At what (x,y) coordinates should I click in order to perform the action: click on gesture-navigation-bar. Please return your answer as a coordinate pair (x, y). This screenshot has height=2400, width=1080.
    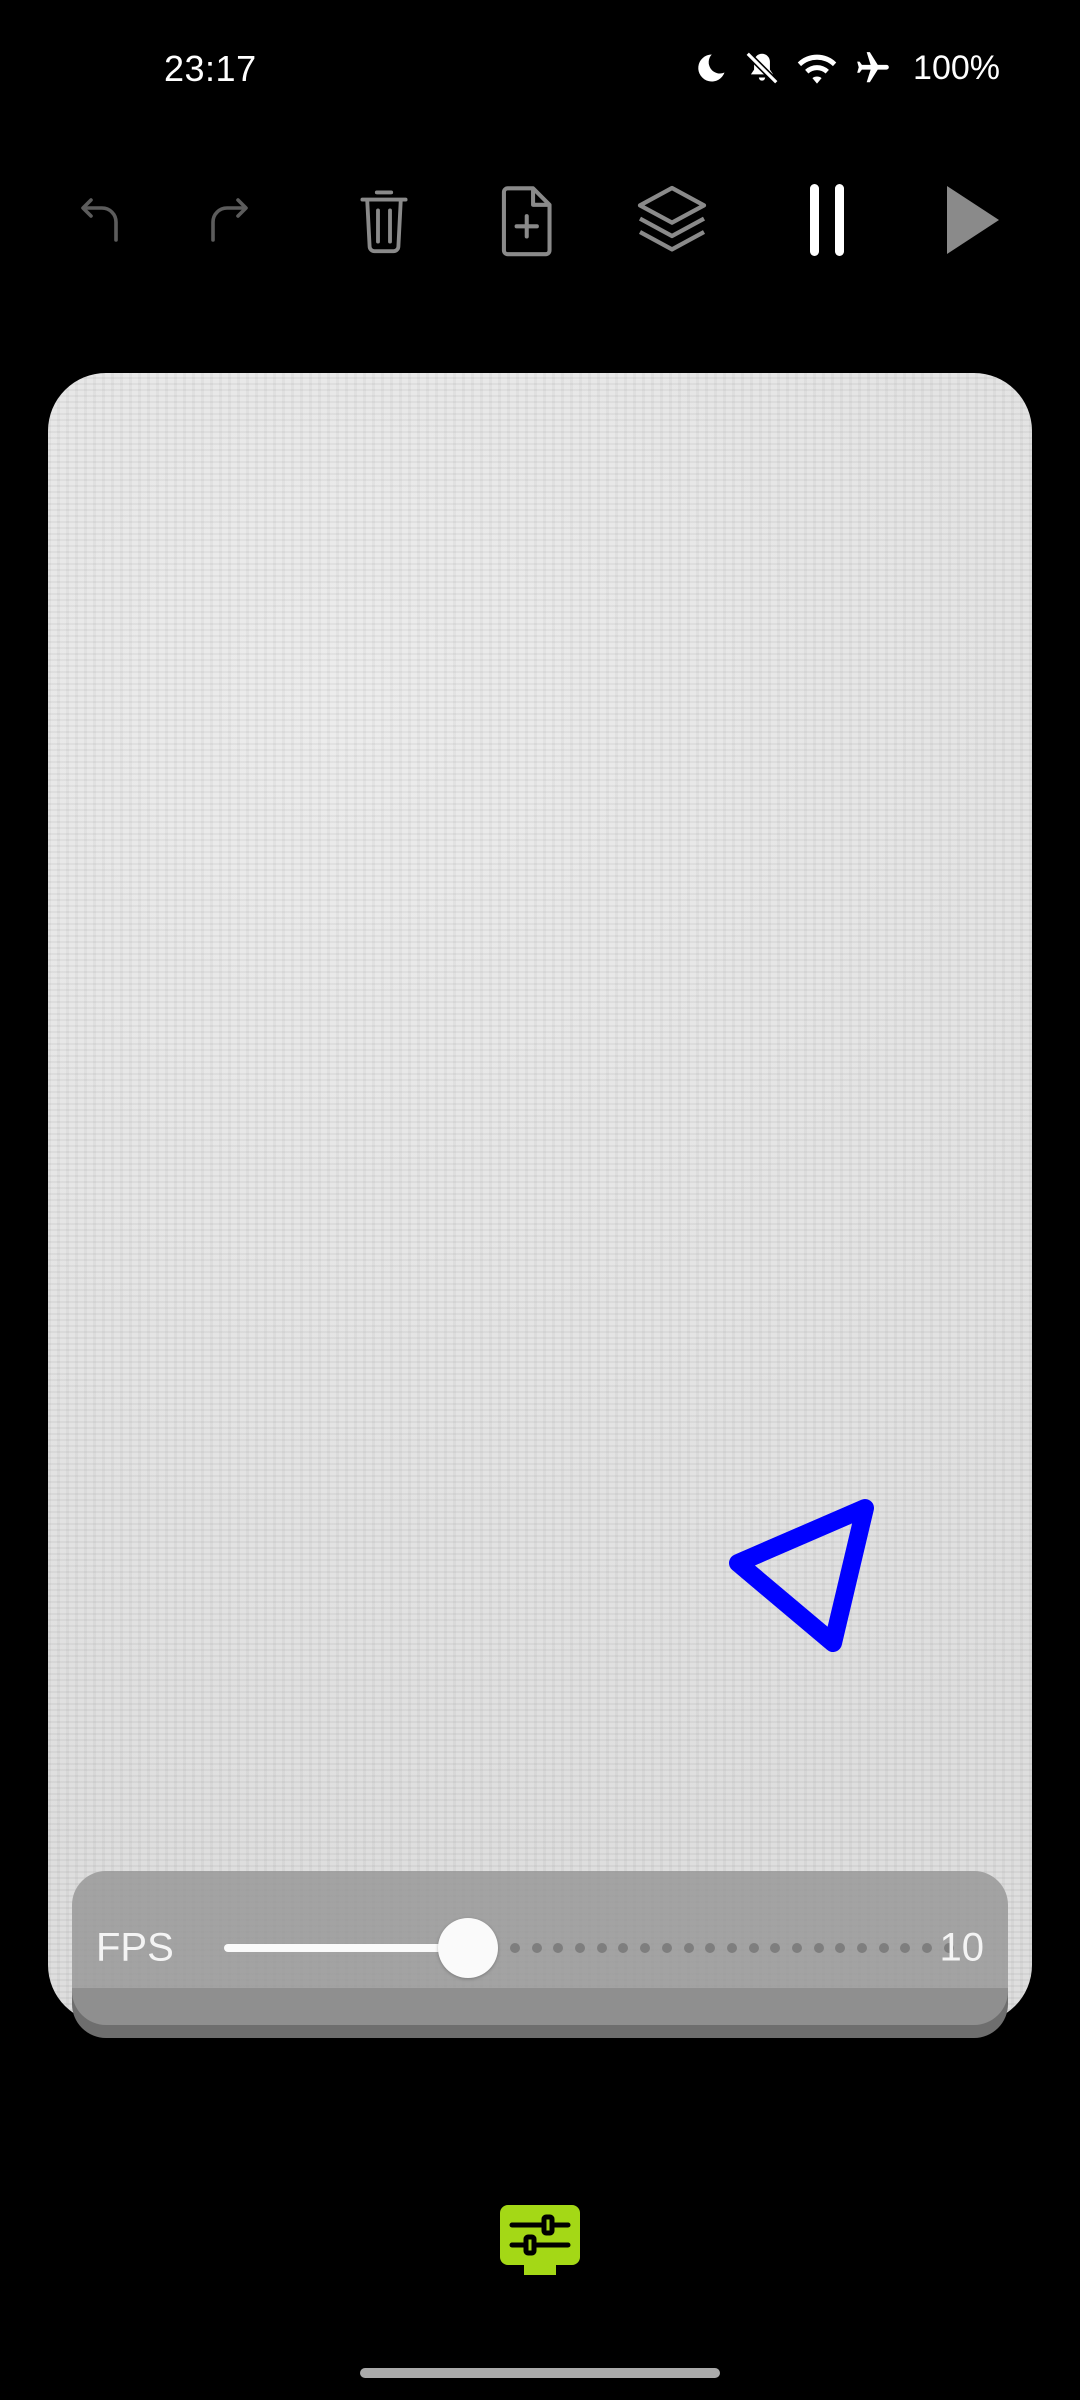
    Looking at the image, I should click on (540, 2373).